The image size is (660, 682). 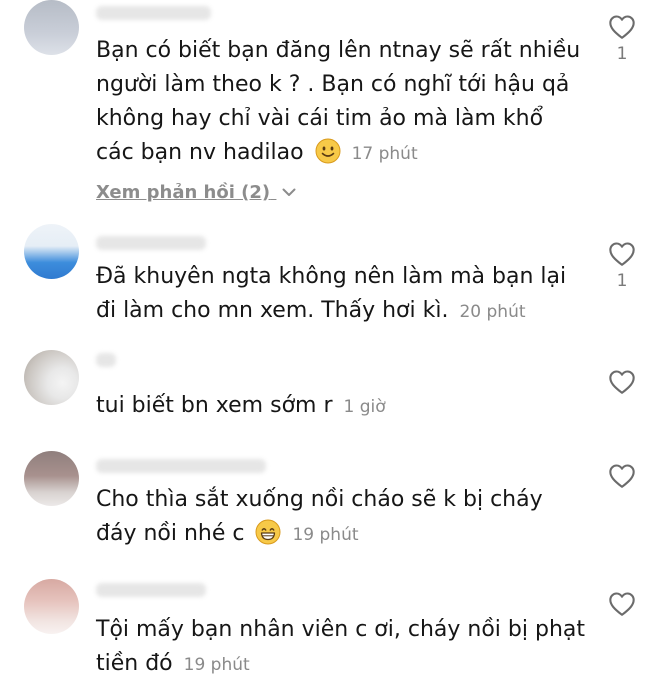 I want to click on comment-body: tui biết bn xem sớm r 1 giờ, so click(x=341, y=406).